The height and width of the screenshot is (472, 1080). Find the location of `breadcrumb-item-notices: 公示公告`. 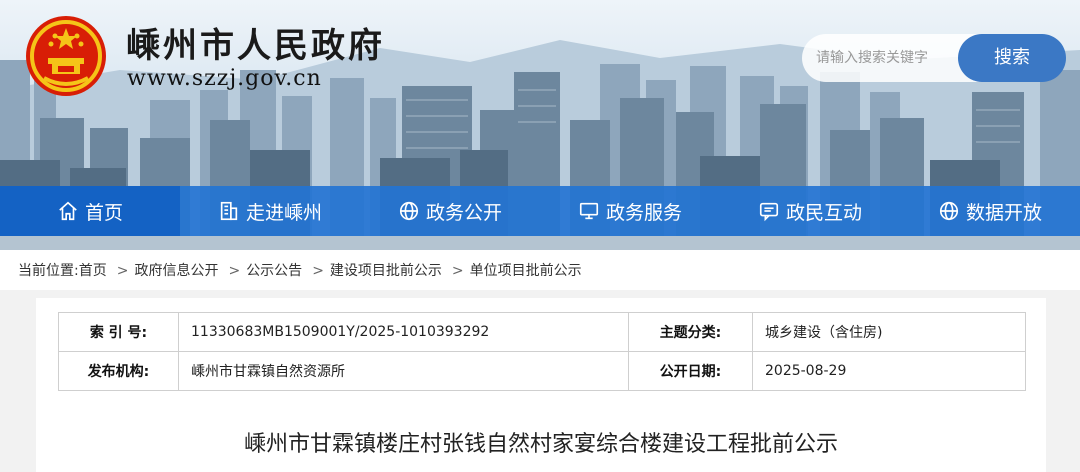

breadcrumb-item-notices: 公示公告 is located at coordinates (274, 271).